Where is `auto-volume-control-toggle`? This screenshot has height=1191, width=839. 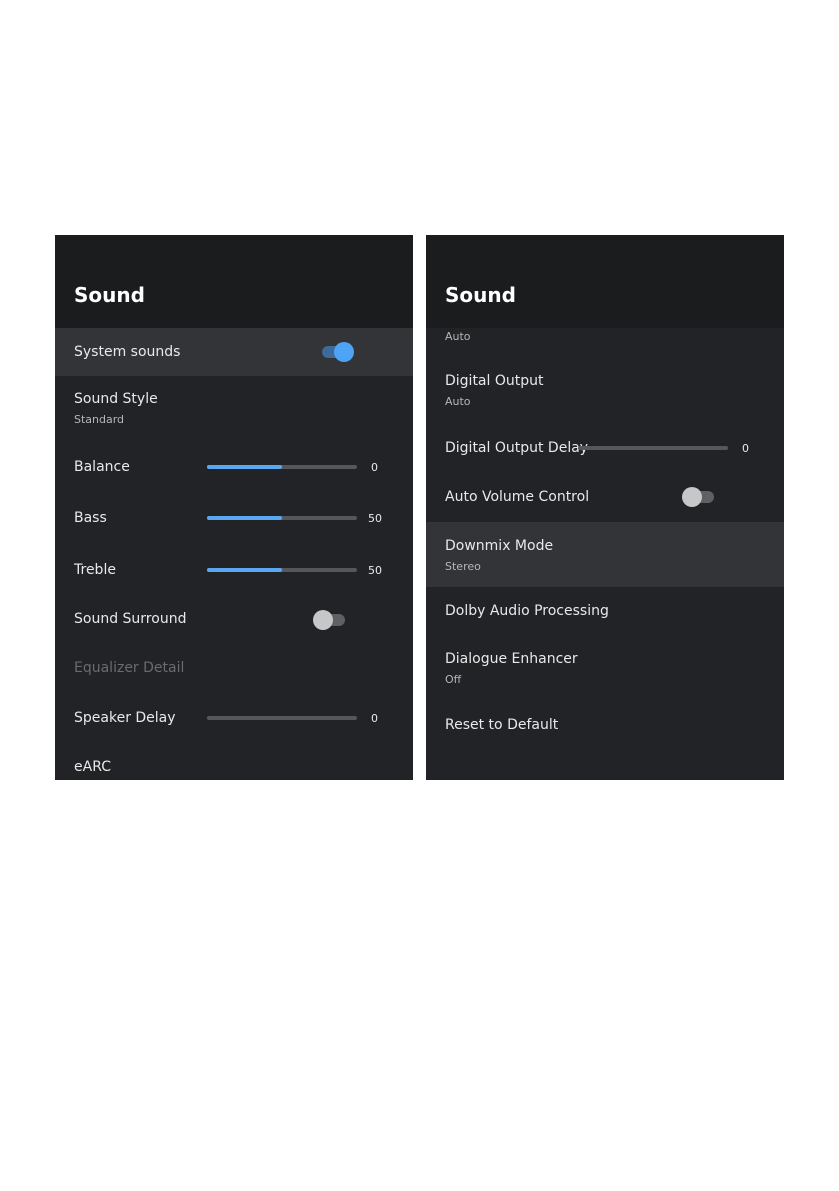
auto-volume-control-toggle is located at coordinates (700, 497).